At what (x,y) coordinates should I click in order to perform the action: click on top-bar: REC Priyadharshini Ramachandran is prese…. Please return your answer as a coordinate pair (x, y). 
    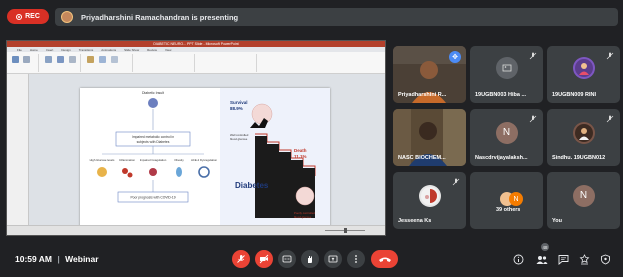
    Looking at the image, I should click on (311, 16).